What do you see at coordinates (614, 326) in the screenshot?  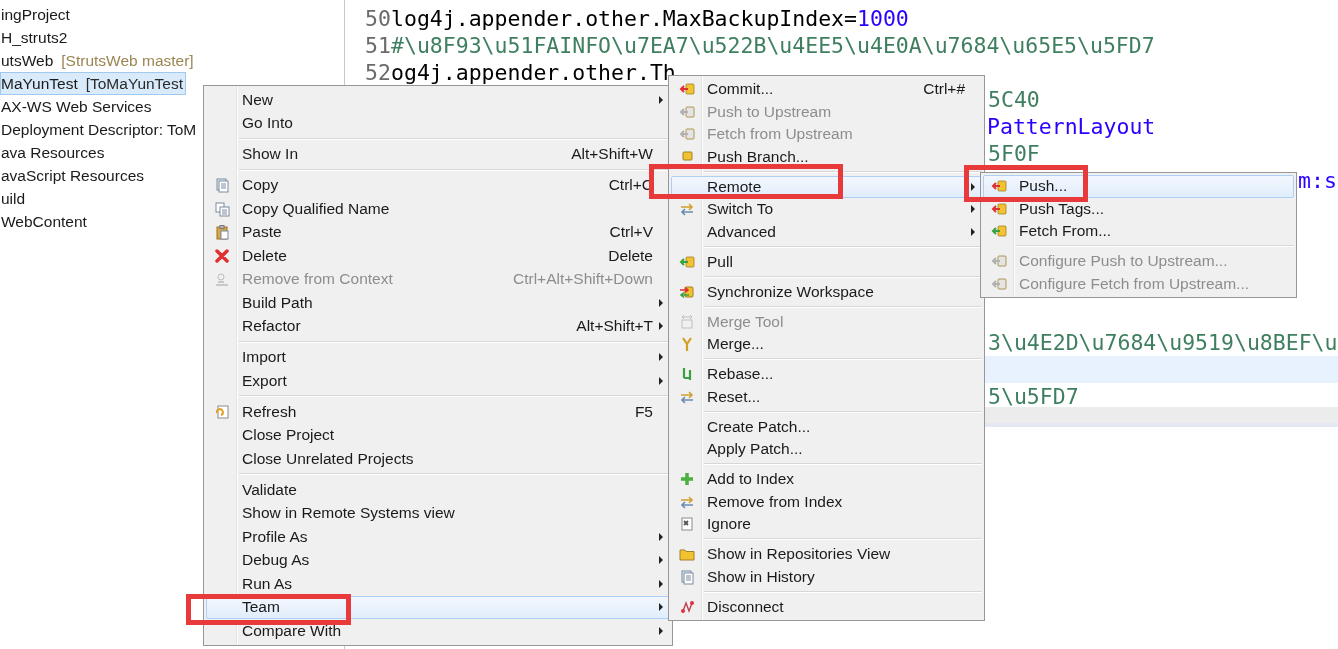 I see `shortcut-text: Alt+Shift+T` at bounding box center [614, 326].